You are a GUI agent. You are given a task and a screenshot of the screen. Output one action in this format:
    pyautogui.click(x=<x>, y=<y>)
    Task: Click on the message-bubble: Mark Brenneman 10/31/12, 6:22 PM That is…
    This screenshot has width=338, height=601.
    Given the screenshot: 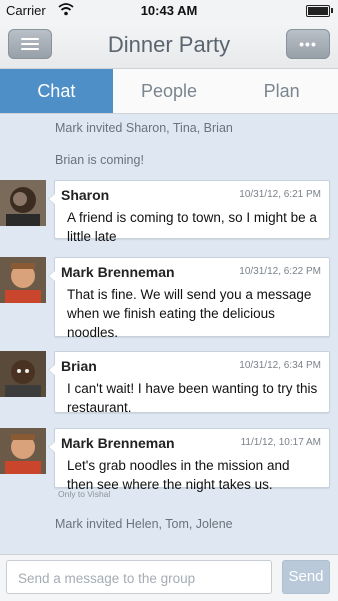 What is the action you would take?
    pyautogui.click(x=189, y=298)
    